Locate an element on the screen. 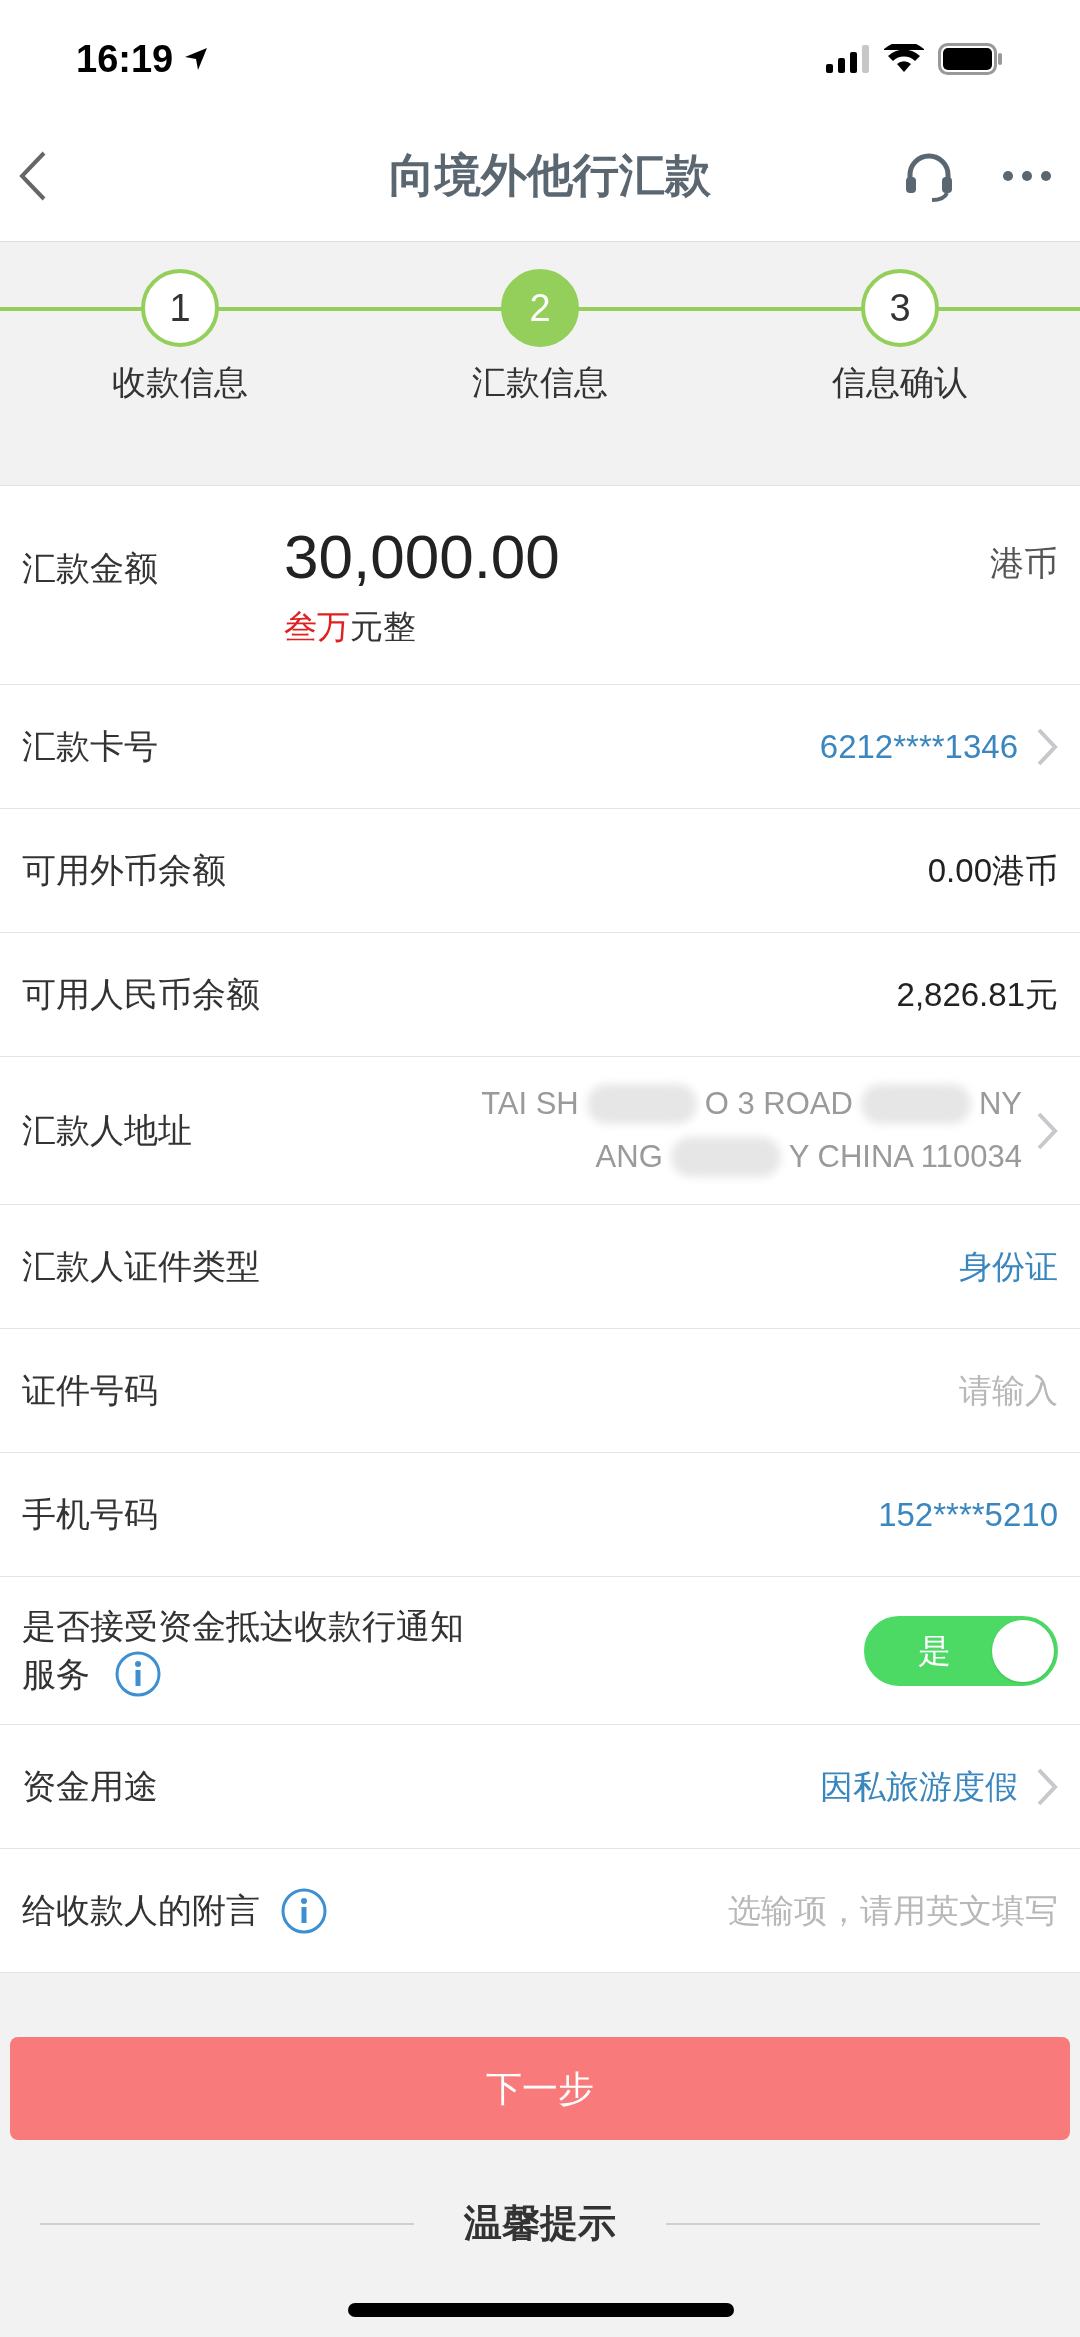  field-value: 2,826.81元 is located at coordinates (977, 994).